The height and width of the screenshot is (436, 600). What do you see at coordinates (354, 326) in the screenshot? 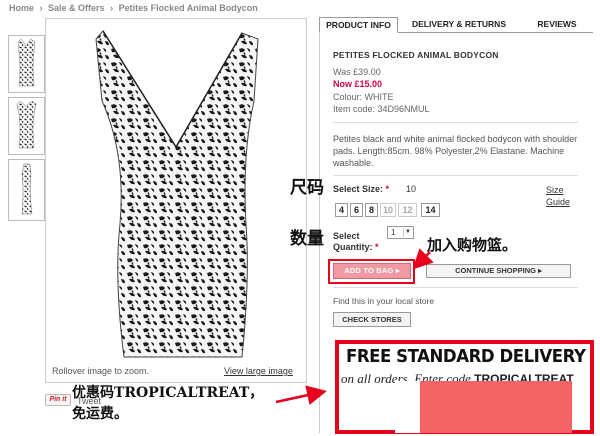
I see `annotation-arrows` at bounding box center [354, 326].